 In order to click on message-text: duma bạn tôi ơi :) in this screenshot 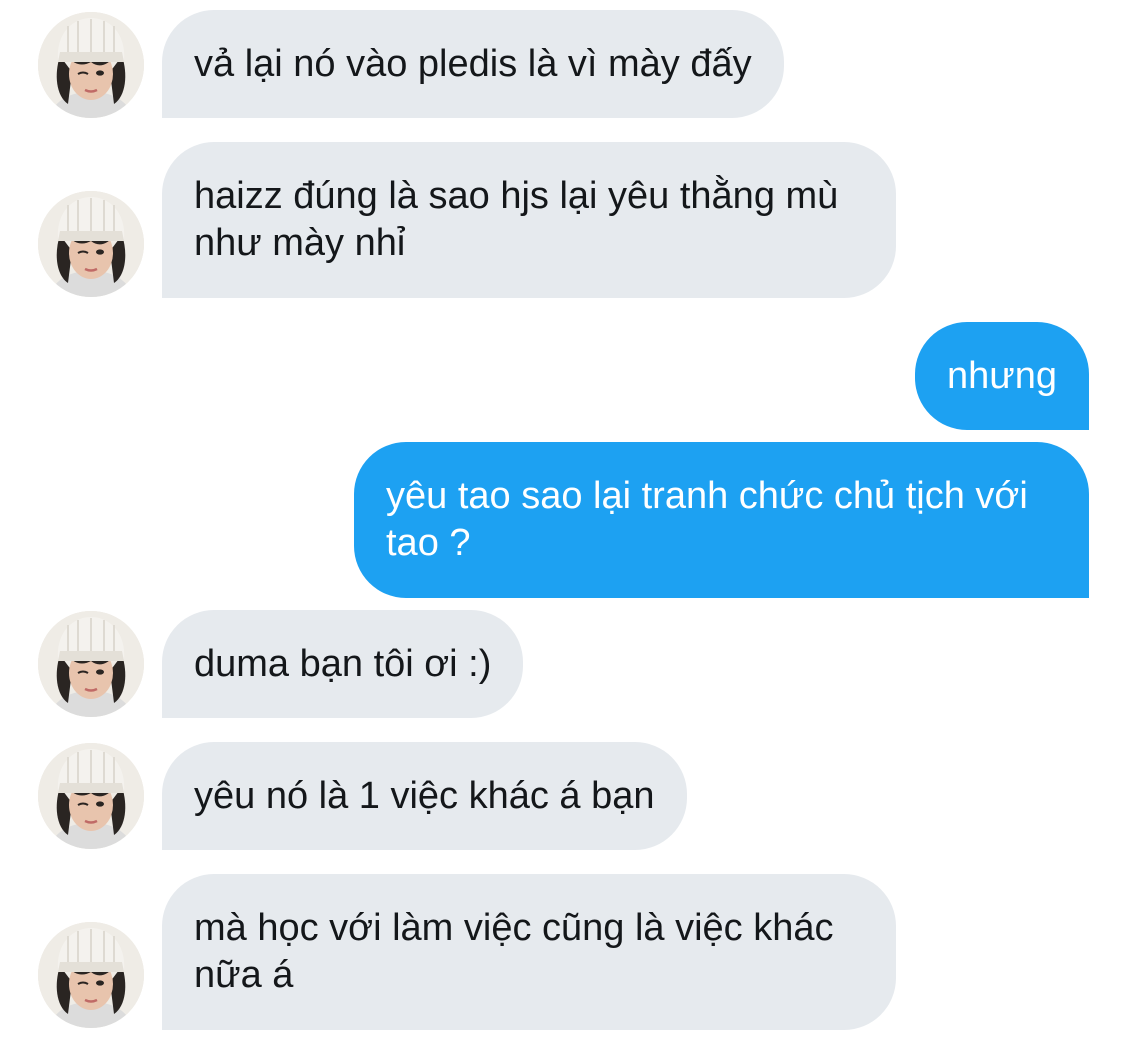, I will do `click(343, 663)`.